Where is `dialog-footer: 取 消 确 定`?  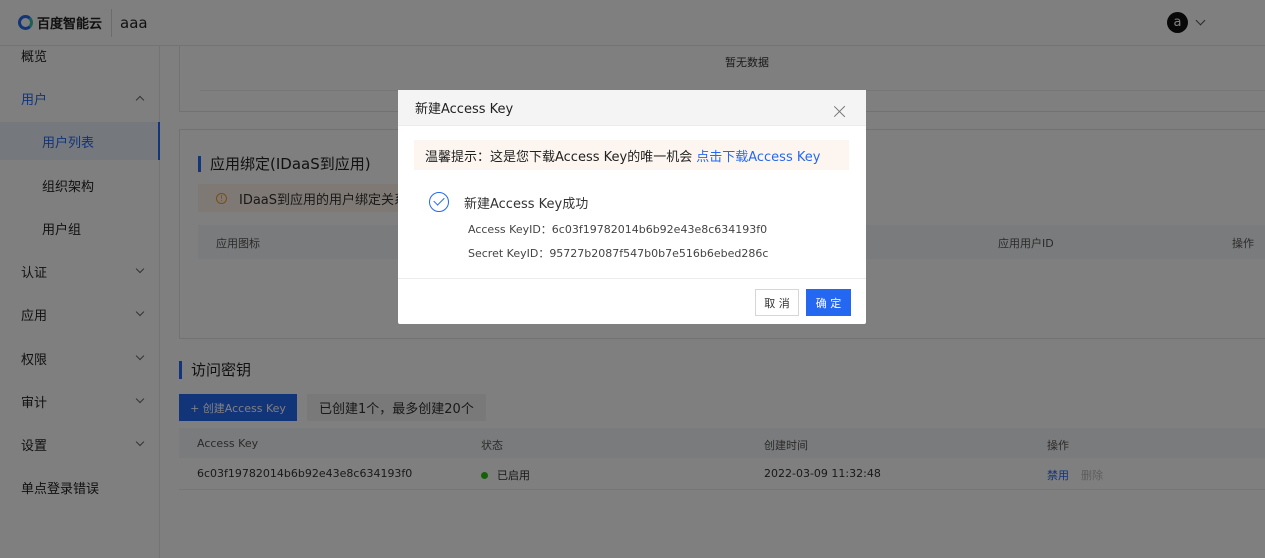 dialog-footer: 取 消 确 定 is located at coordinates (632, 301).